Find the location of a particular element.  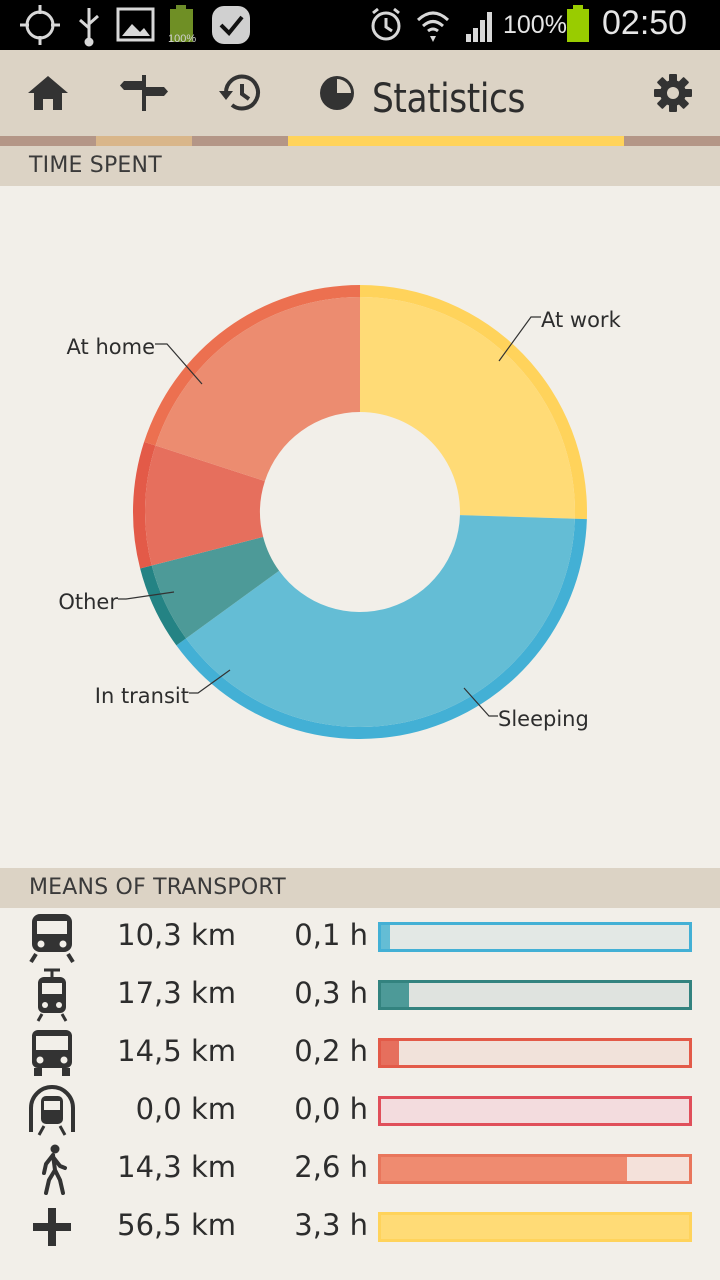

signal-icon is located at coordinates (479, 27).